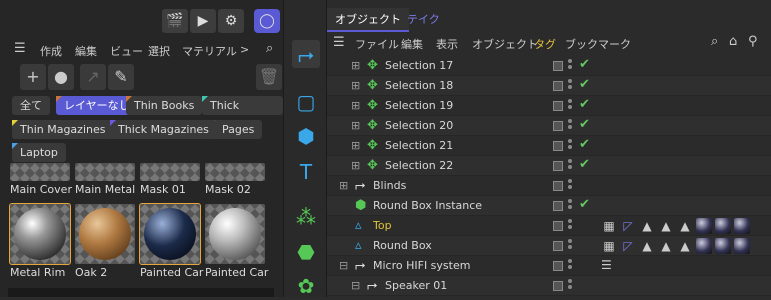 The image size is (771, 300). I want to click on filter-chip: Thick Magazines, so click(163, 129).